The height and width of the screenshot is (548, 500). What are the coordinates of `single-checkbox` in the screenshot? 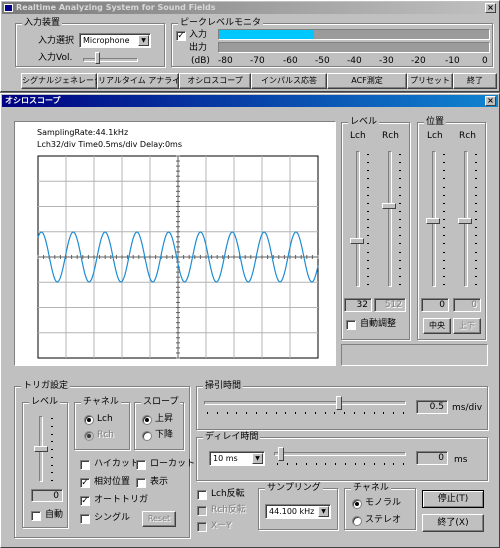 It's located at (85, 519).